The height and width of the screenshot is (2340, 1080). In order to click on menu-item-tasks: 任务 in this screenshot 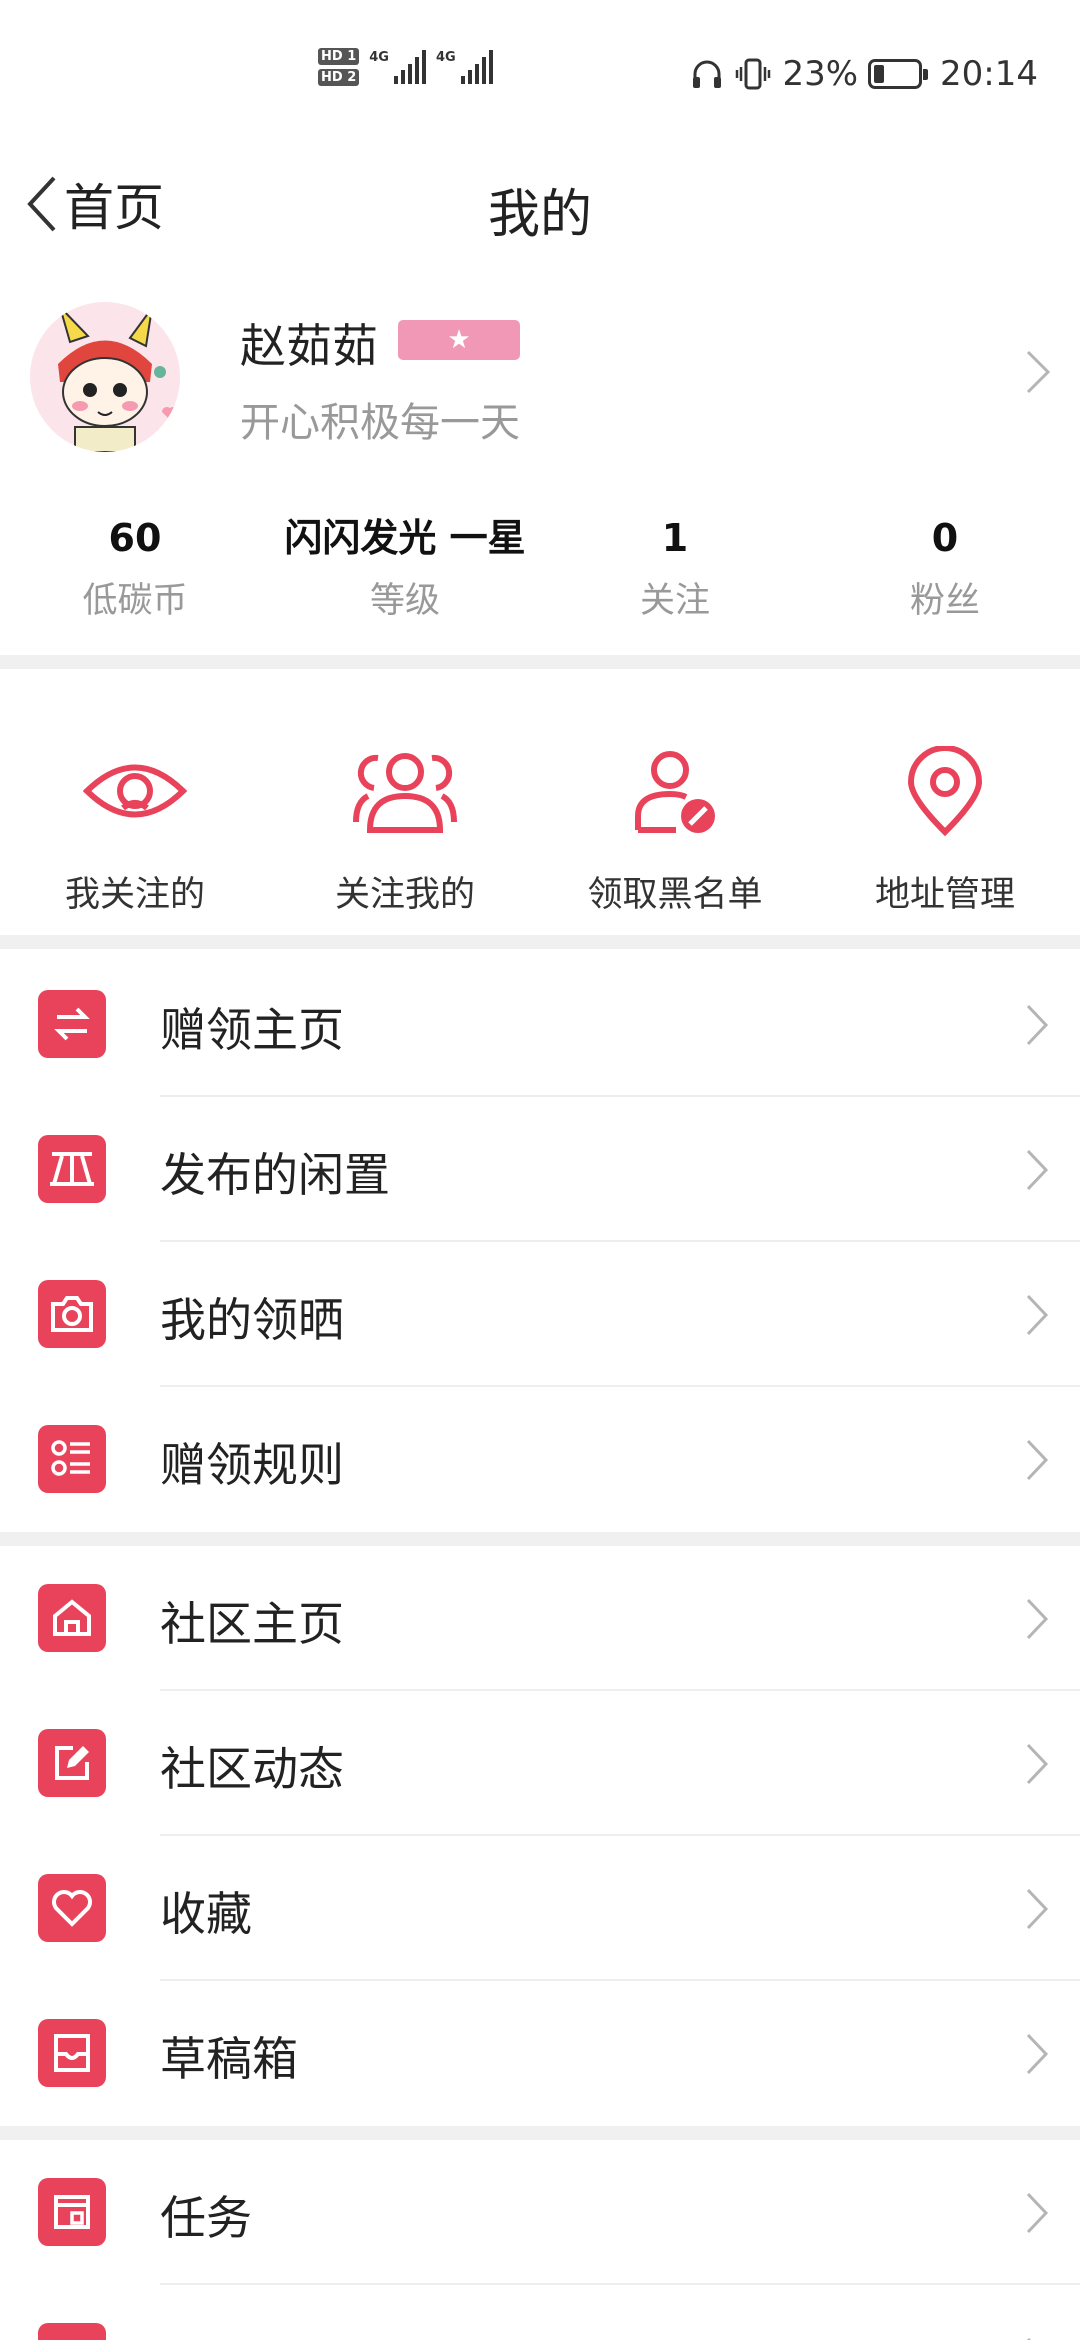, I will do `click(540, 2212)`.